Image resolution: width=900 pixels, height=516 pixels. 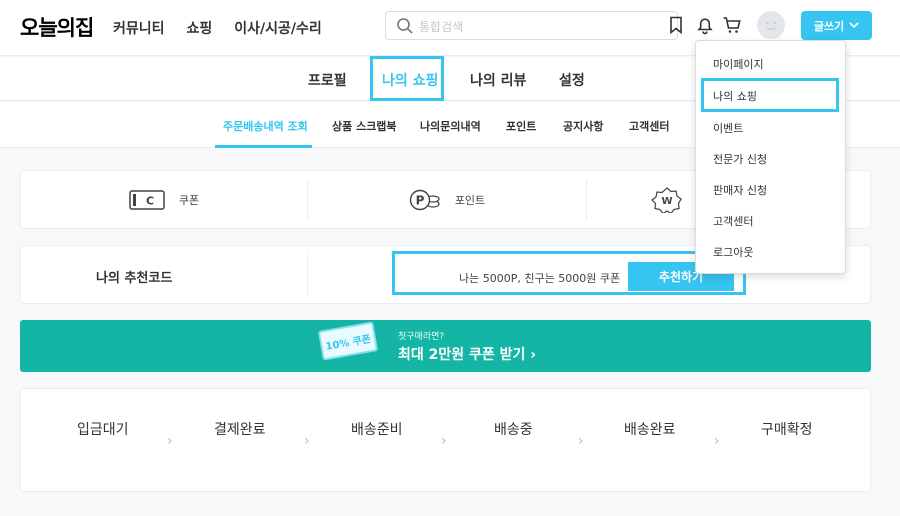 What do you see at coordinates (240, 429) in the screenshot?
I see `step-payment-complete: 결제완료` at bounding box center [240, 429].